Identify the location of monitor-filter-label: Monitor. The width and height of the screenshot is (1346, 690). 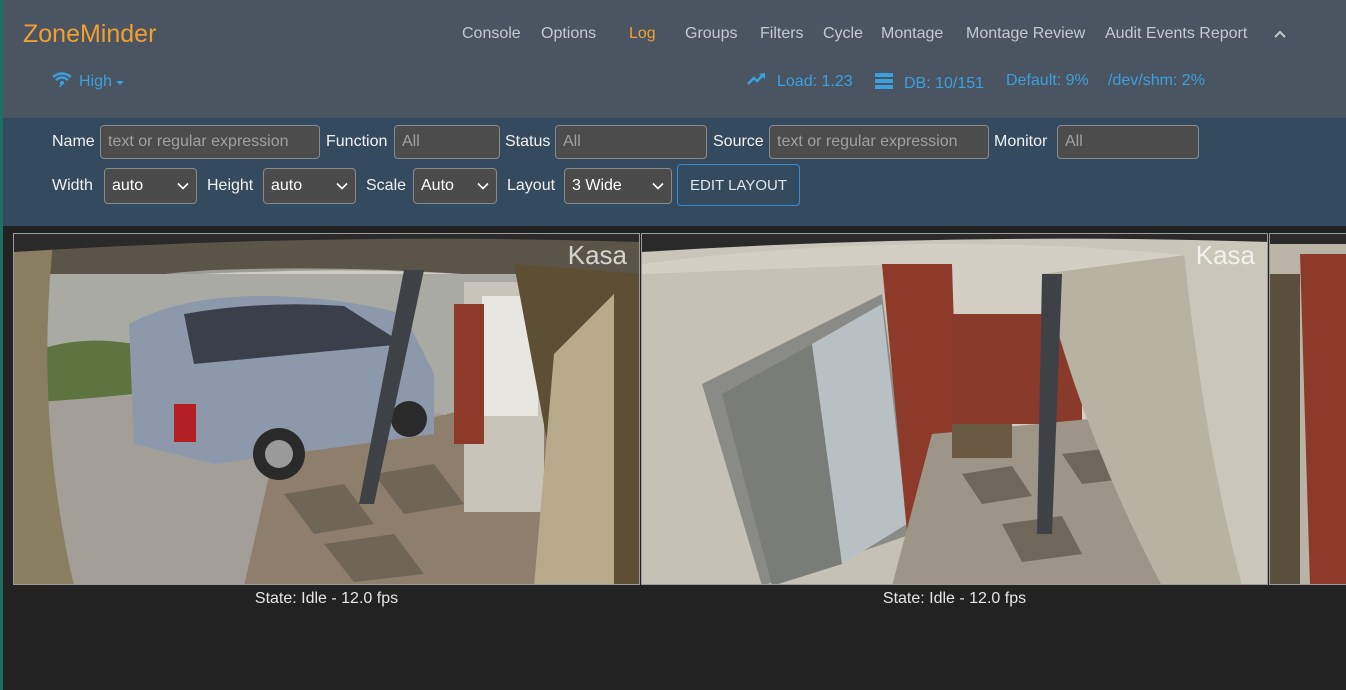
(1021, 141).